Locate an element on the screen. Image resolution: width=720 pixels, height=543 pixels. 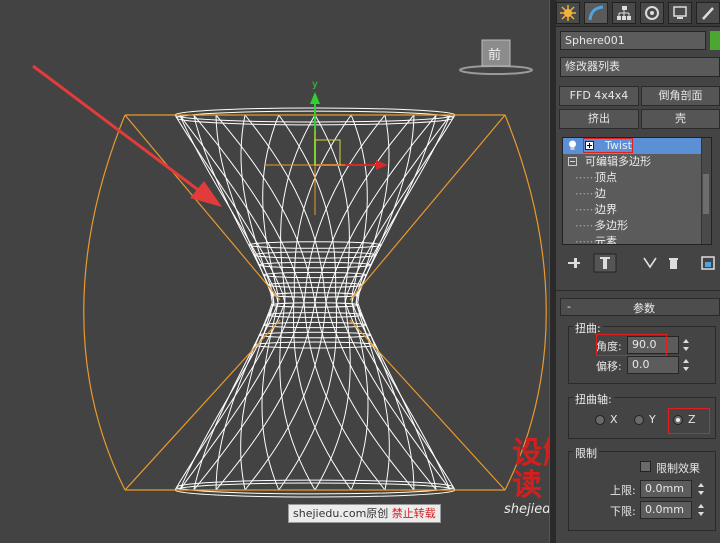
modifier-list-label: 修改器列表 is located at coordinates (592, 66).